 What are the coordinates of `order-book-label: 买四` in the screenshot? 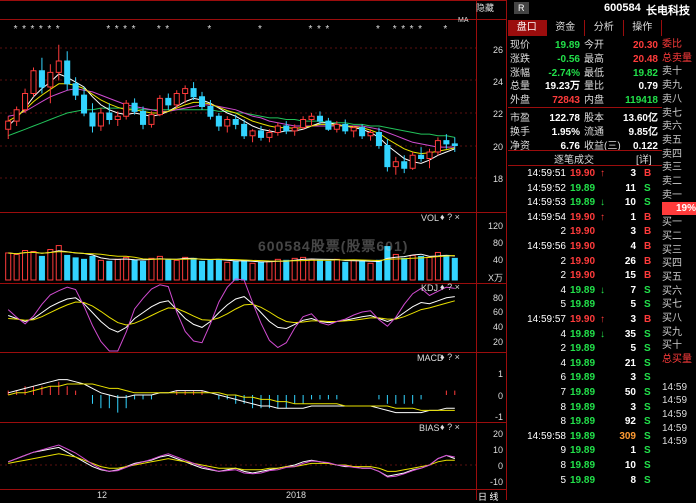 It's located at (672, 264).